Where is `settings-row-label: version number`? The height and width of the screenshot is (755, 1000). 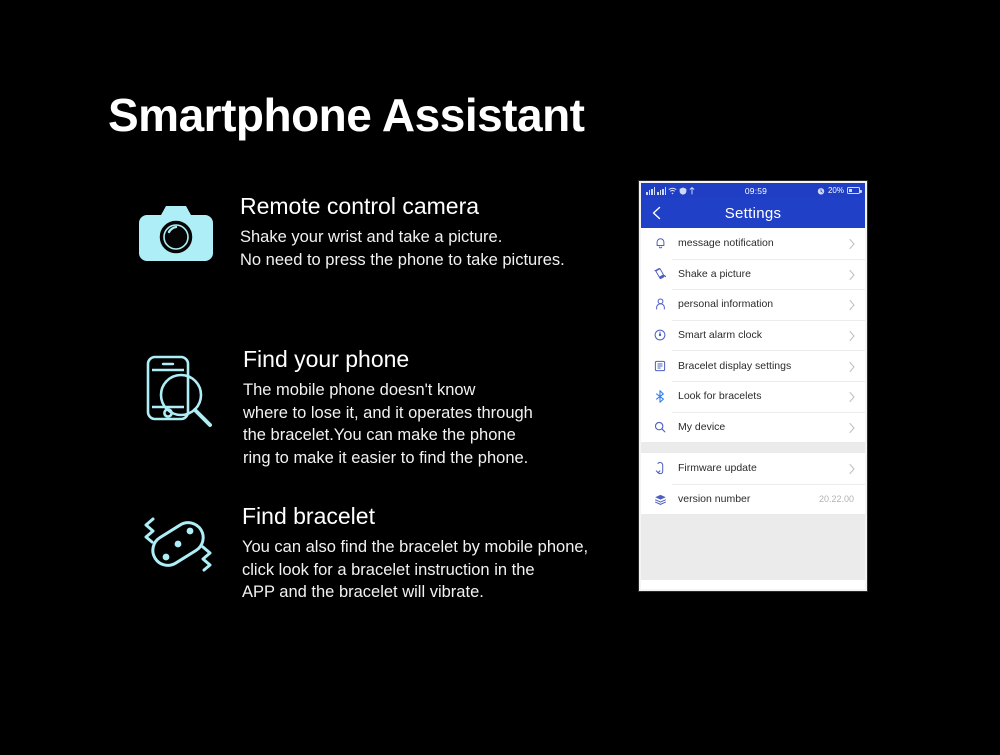 settings-row-label: version number is located at coordinates (714, 499).